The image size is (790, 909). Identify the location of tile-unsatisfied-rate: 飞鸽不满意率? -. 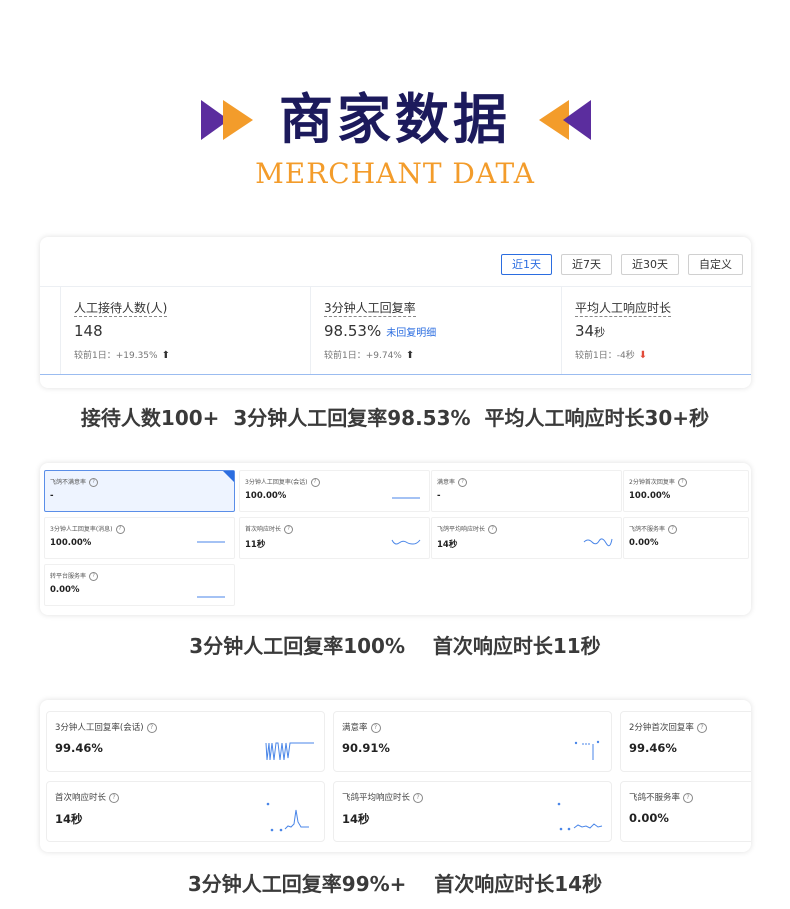
(139, 491).